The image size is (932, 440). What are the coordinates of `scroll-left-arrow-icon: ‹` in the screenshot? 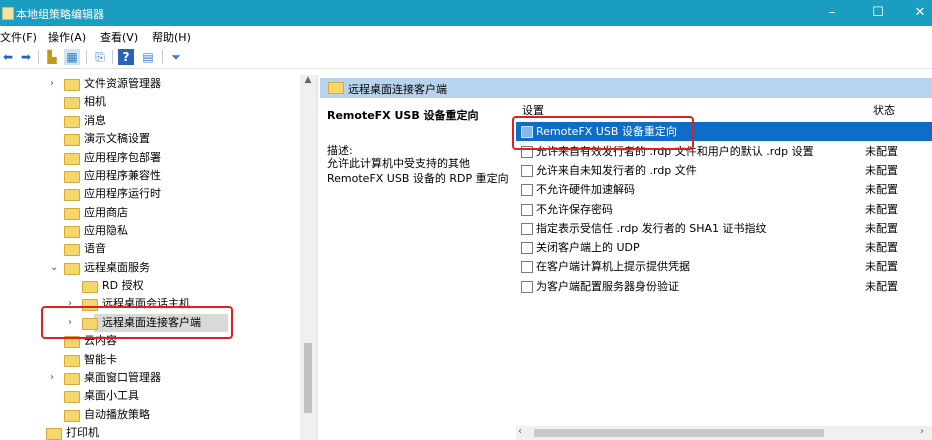 It's located at (520, 431).